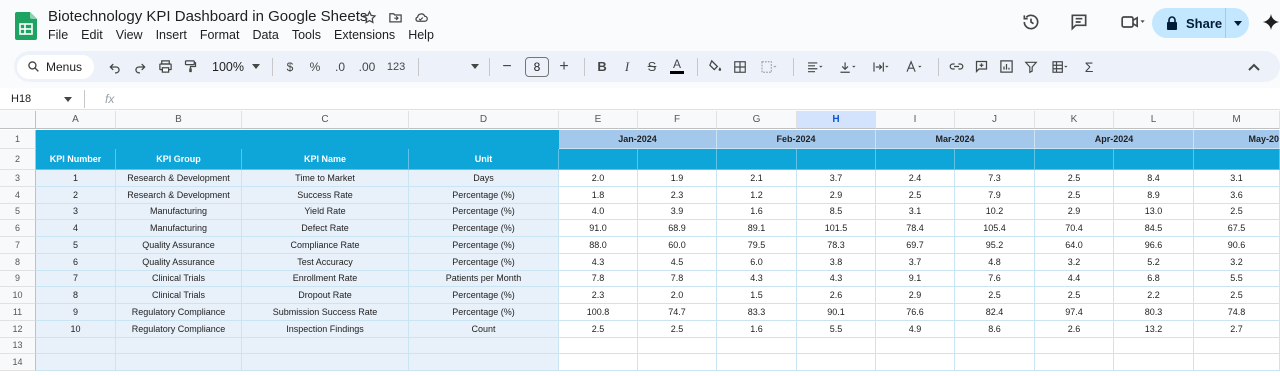 This screenshot has height=376, width=1280. What do you see at coordinates (1074, 212) in the screenshot?
I see `kpi-value-cell: 2.9` at bounding box center [1074, 212].